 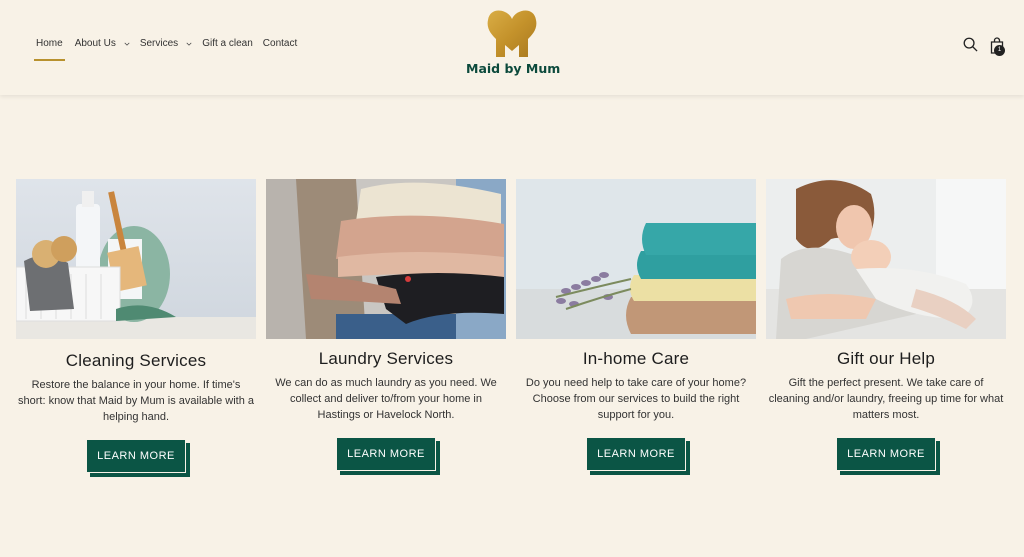 What do you see at coordinates (886, 358) in the screenshot?
I see `card-title: Gift our Help` at bounding box center [886, 358].